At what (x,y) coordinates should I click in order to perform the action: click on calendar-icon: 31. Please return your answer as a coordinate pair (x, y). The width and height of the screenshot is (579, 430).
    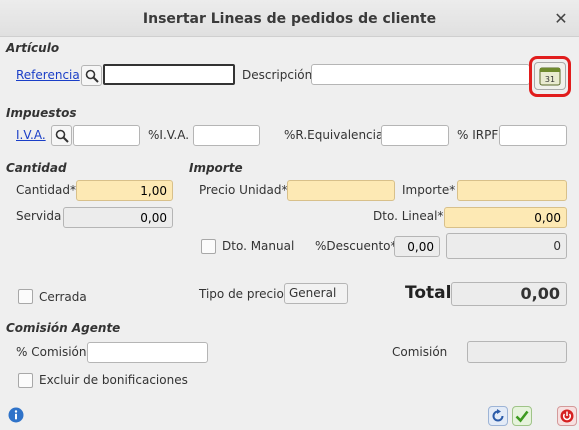
    Looking at the image, I should click on (550, 76).